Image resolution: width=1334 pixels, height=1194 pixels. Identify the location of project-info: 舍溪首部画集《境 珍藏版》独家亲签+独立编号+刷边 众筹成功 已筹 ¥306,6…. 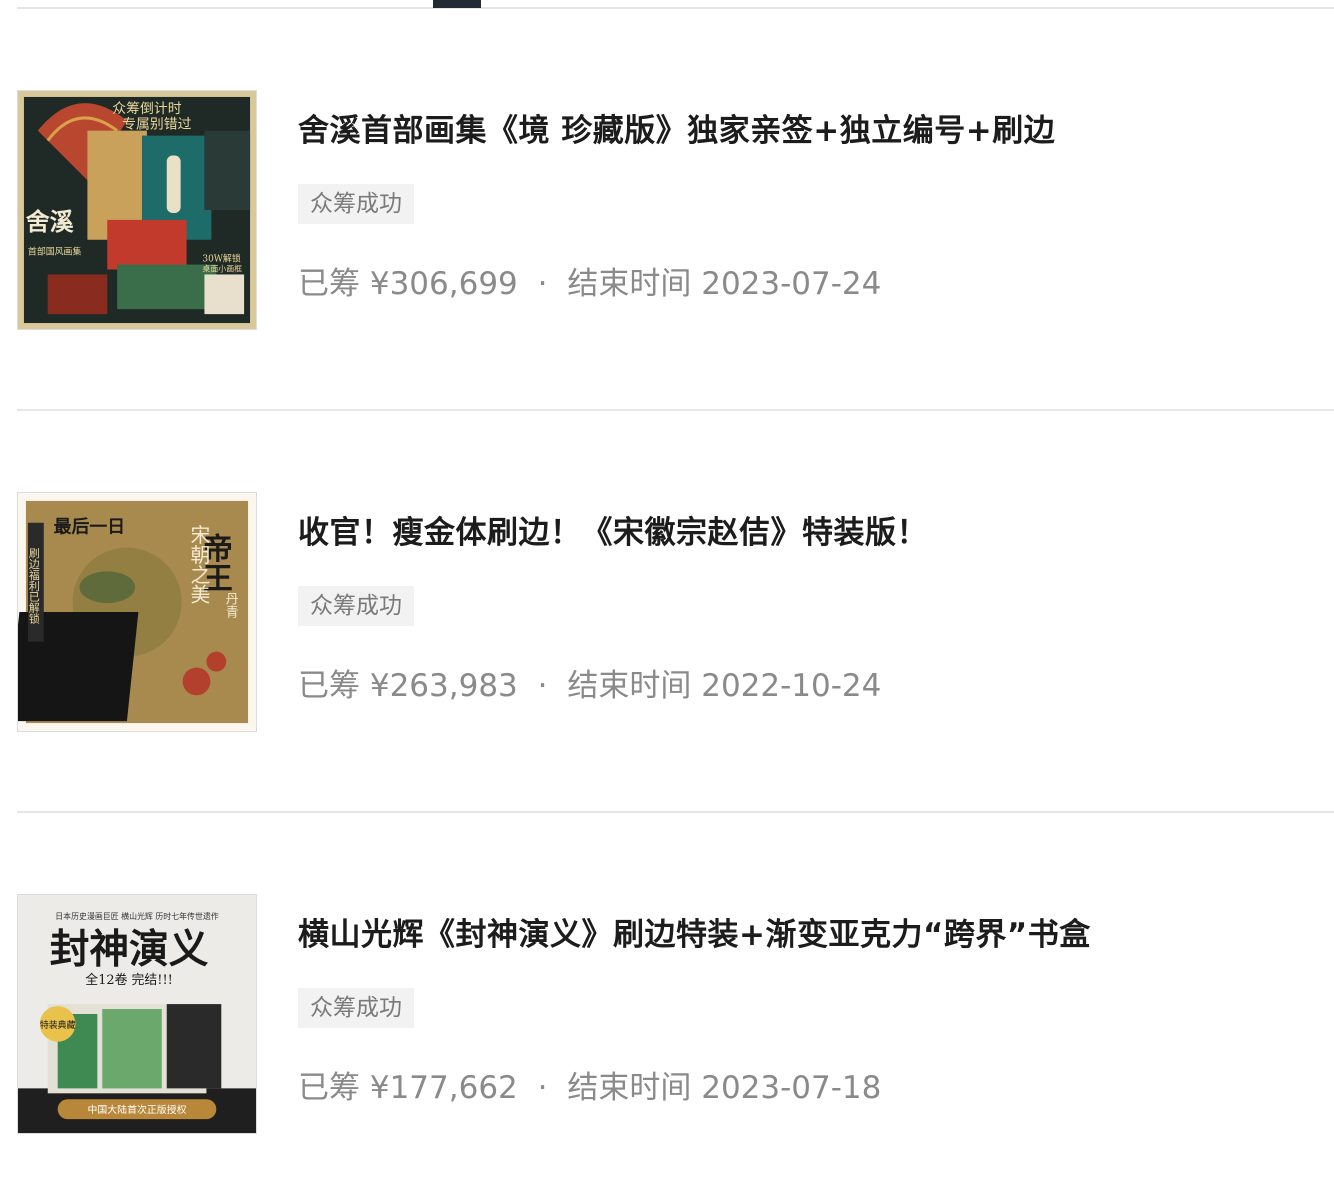
(816, 207).